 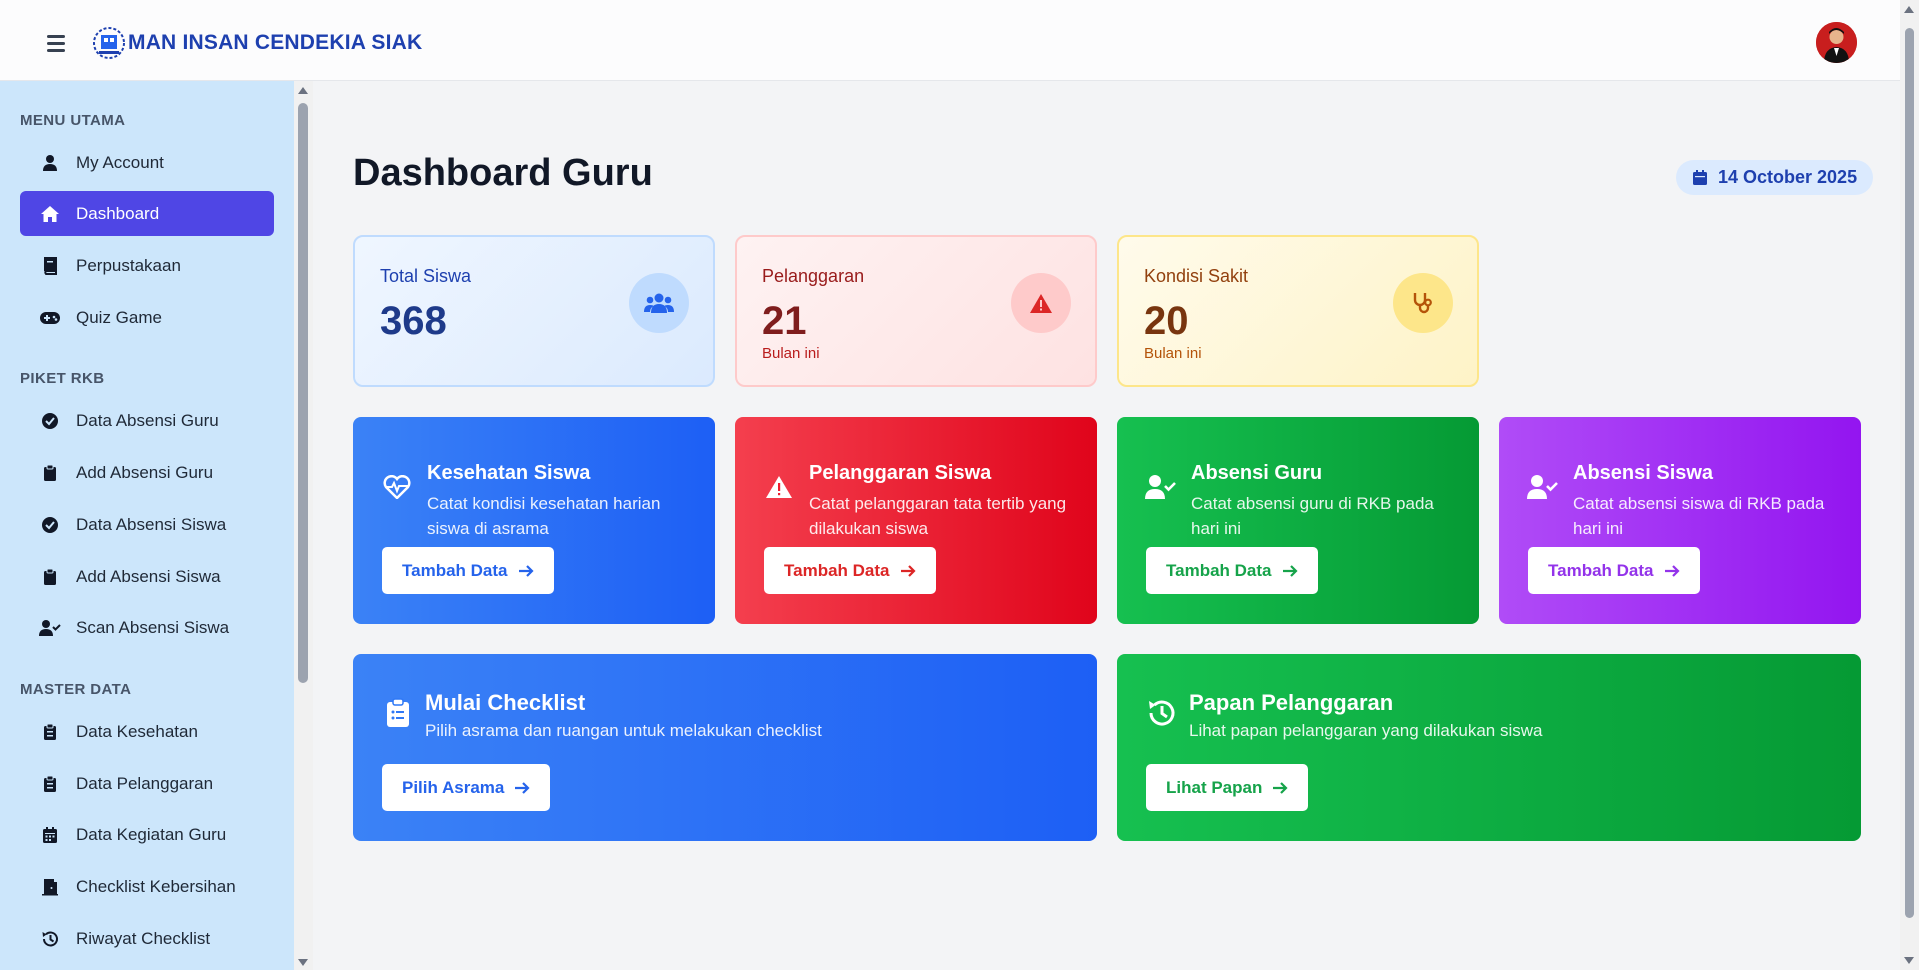 I want to click on sidebar-item-data-kegiatan-guru: Data Kegiatan Guru, so click(x=147, y=834).